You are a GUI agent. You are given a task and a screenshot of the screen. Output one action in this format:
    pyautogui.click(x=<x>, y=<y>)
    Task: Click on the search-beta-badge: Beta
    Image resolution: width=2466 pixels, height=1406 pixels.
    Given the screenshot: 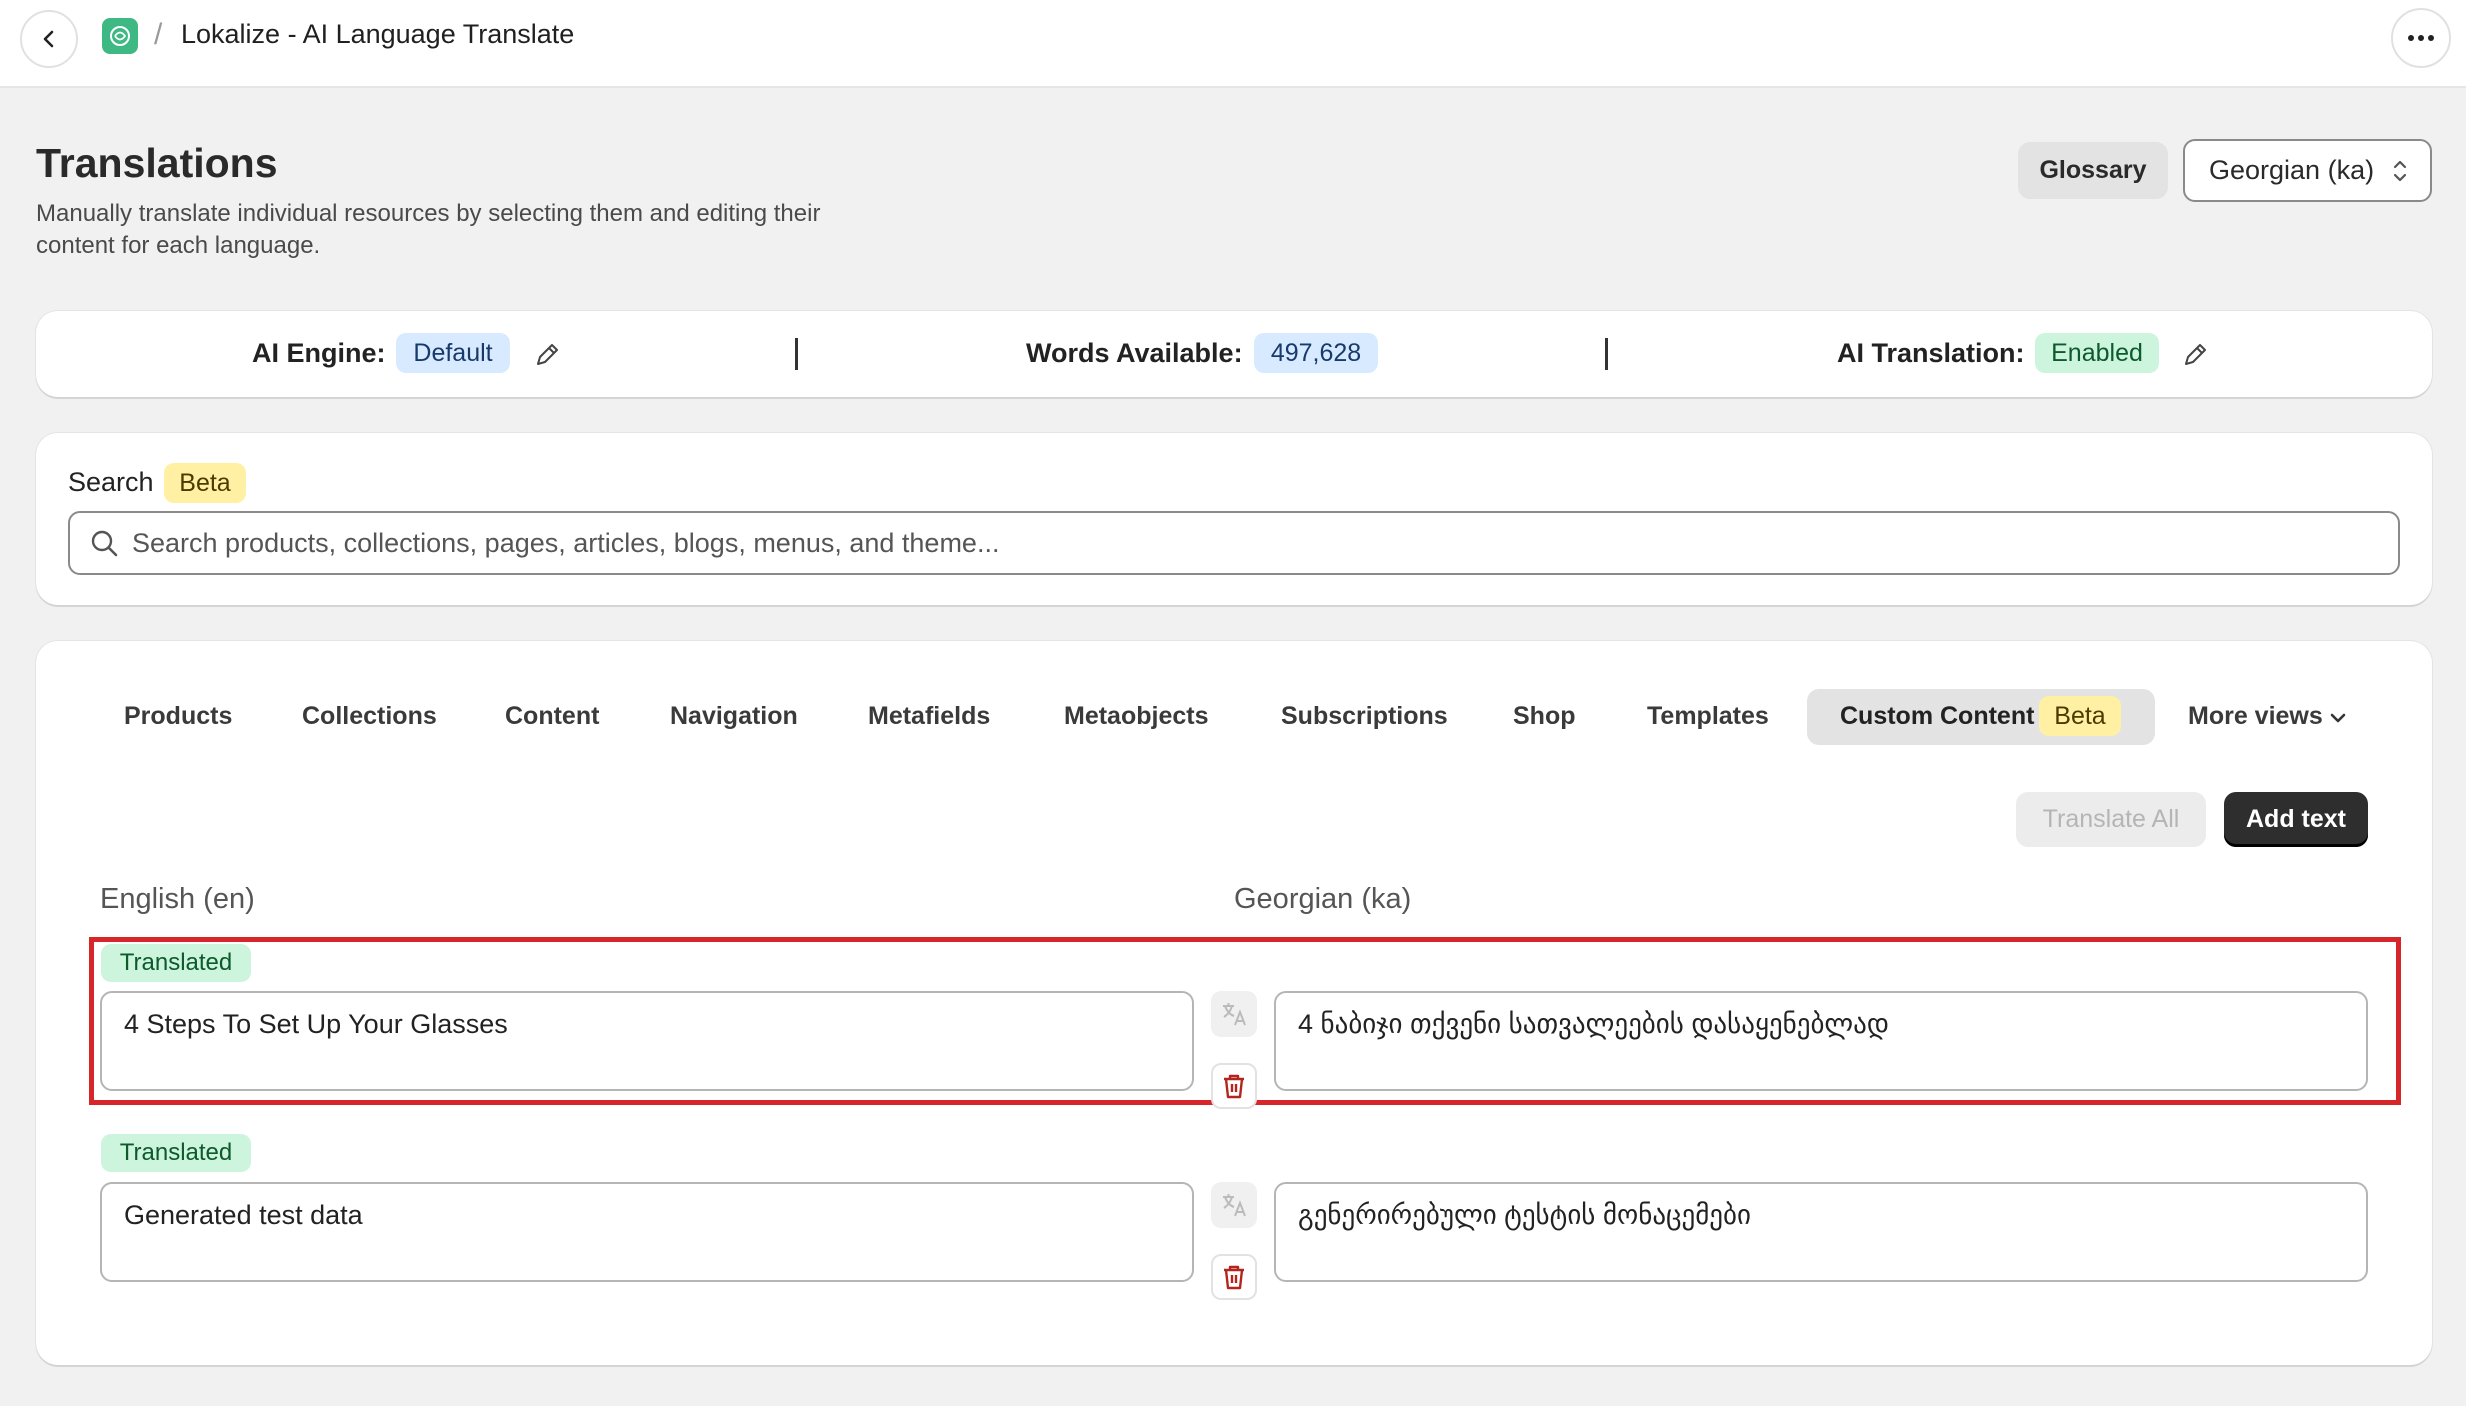 What is the action you would take?
    pyautogui.click(x=205, y=483)
    